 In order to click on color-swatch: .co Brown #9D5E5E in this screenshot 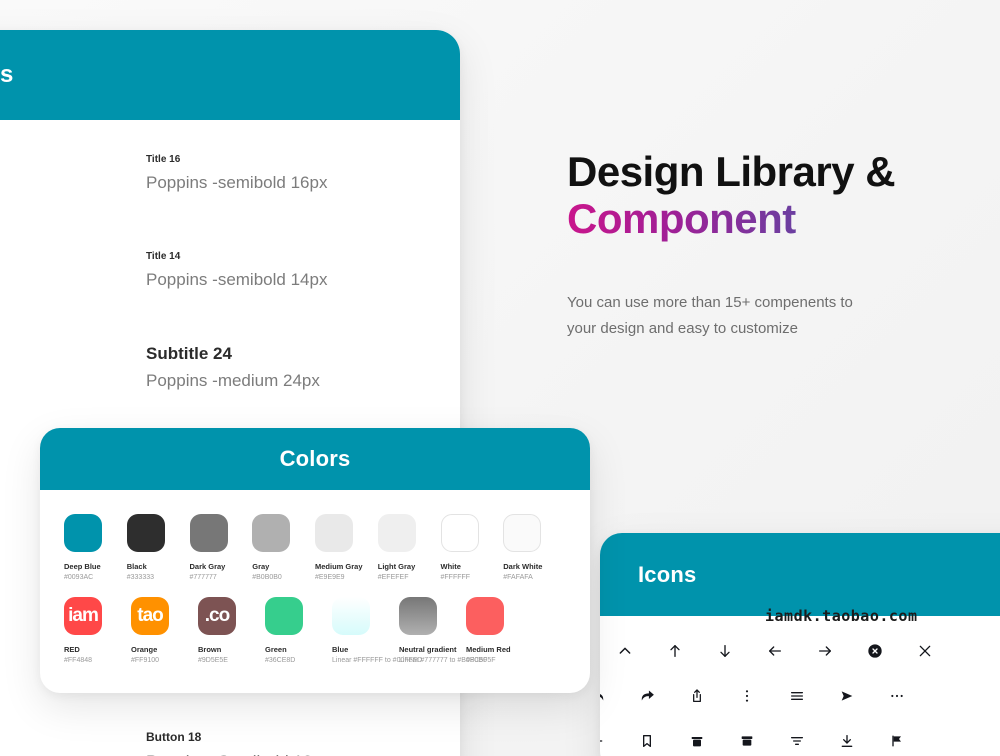, I will do `click(231, 630)`.